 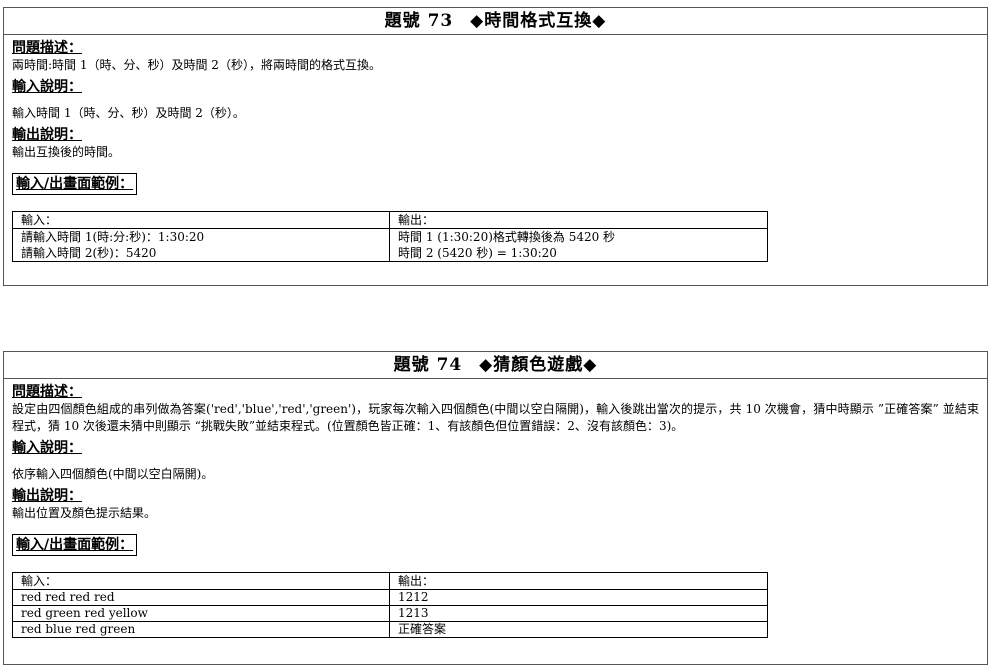 What do you see at coordinates (113, 237) in the screenshot?
I see `input-line: 請輸入時間 1(時:分:秒)：1:30:20` at bounding box center [113, 237].